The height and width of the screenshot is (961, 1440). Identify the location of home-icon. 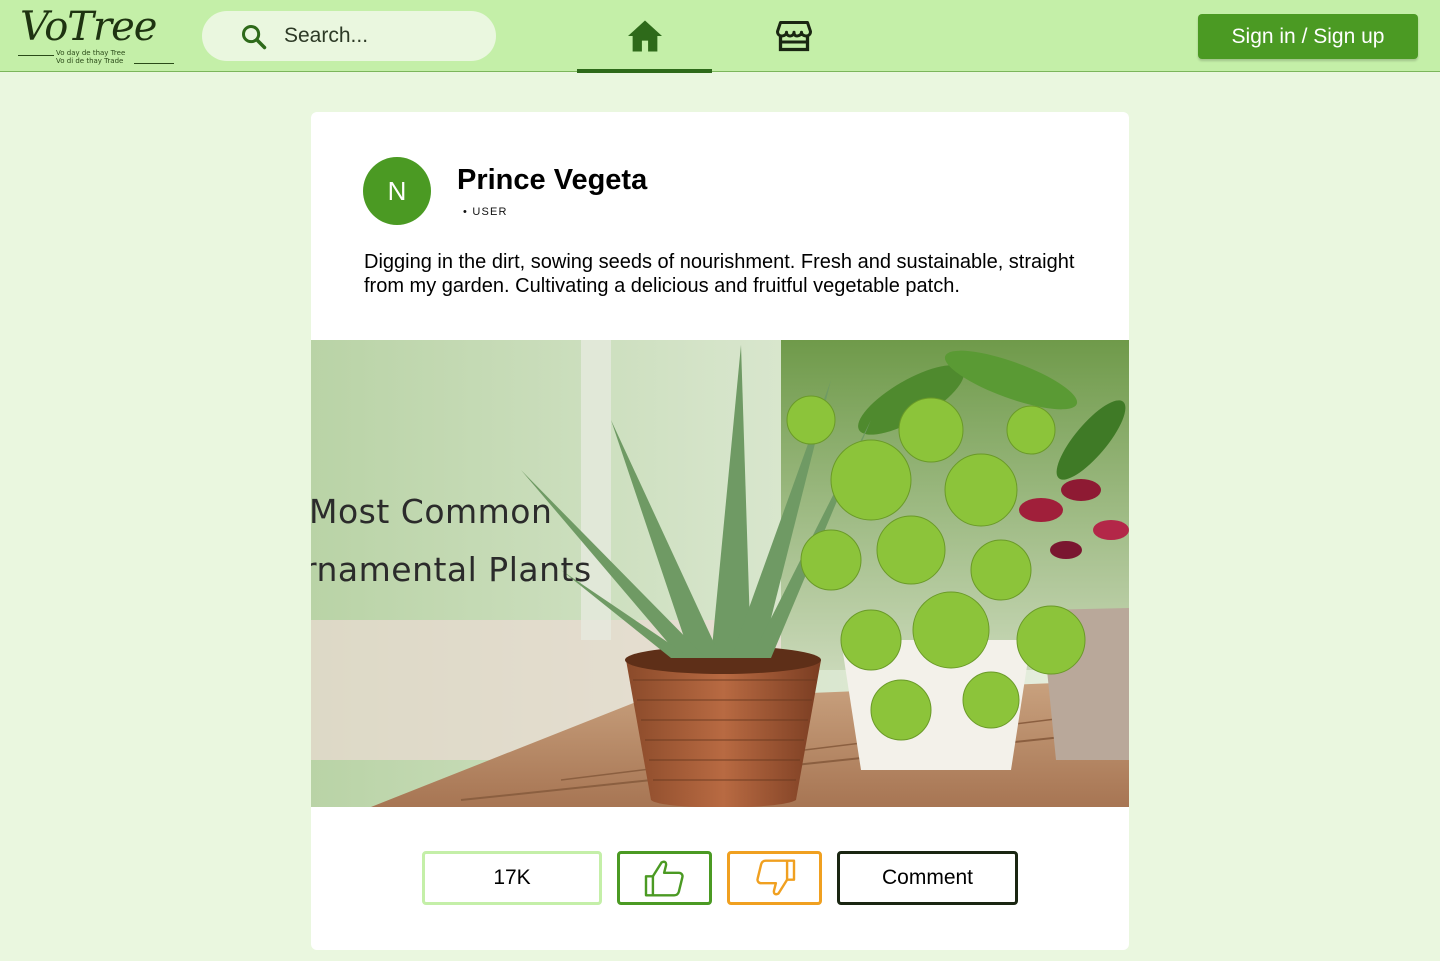
(644, 36).